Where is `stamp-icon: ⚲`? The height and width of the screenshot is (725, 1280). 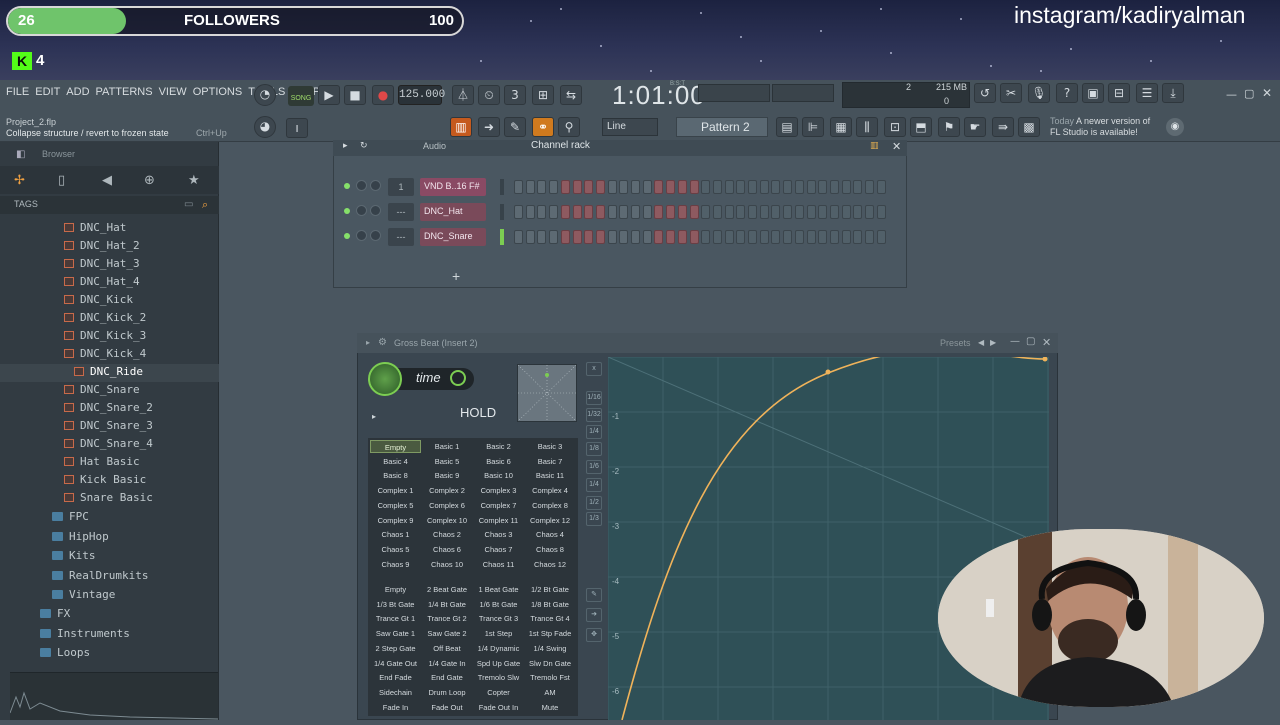 stamp-icon: ⚲ is located at coordinates (569, 127).